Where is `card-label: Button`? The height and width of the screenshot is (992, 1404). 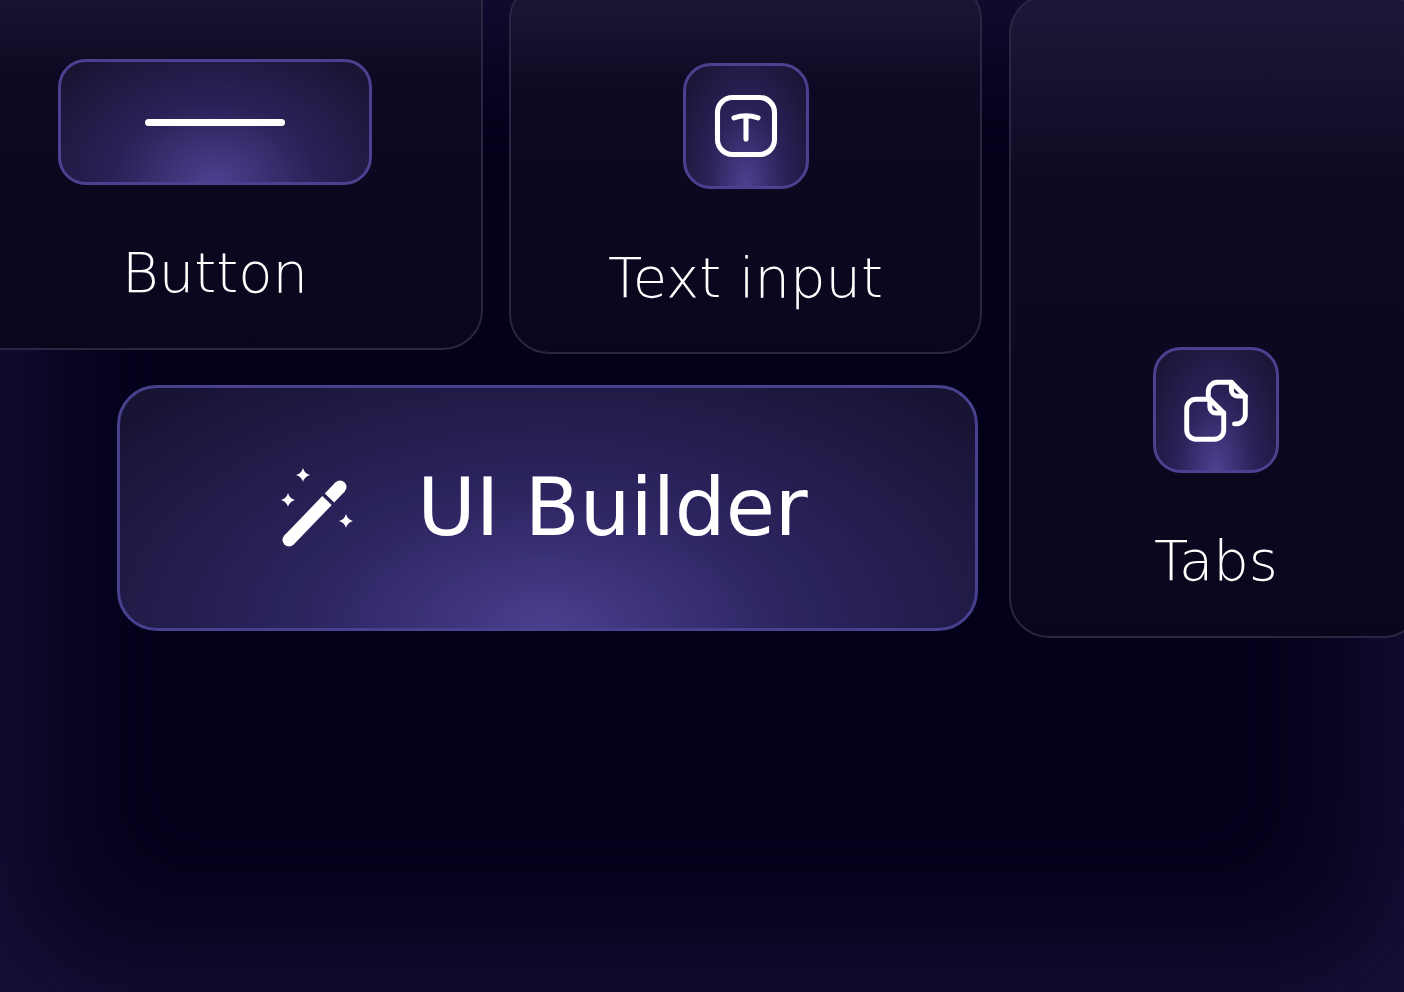 card-label: Button is located at coordinates (215, 273).